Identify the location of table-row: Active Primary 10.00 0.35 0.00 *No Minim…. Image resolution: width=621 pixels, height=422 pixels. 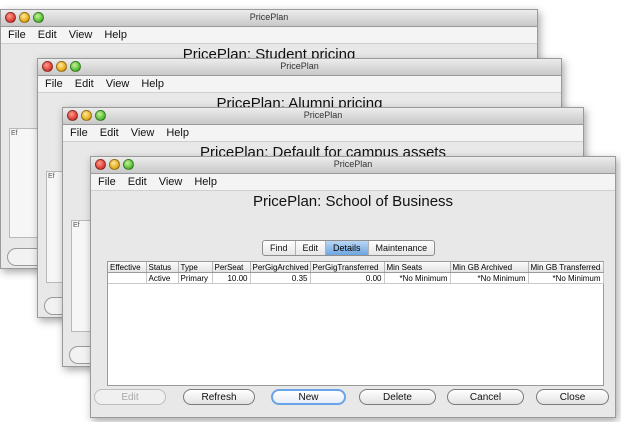
(356, 278).